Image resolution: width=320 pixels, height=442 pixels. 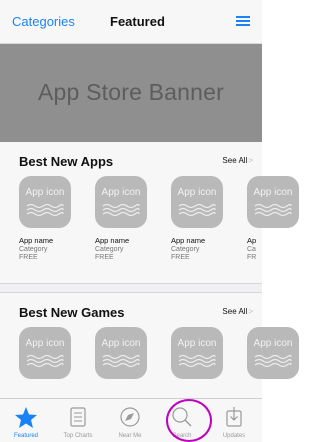 I want to click on navigation-bar: Categories Featured, so click(x=131, y=22).